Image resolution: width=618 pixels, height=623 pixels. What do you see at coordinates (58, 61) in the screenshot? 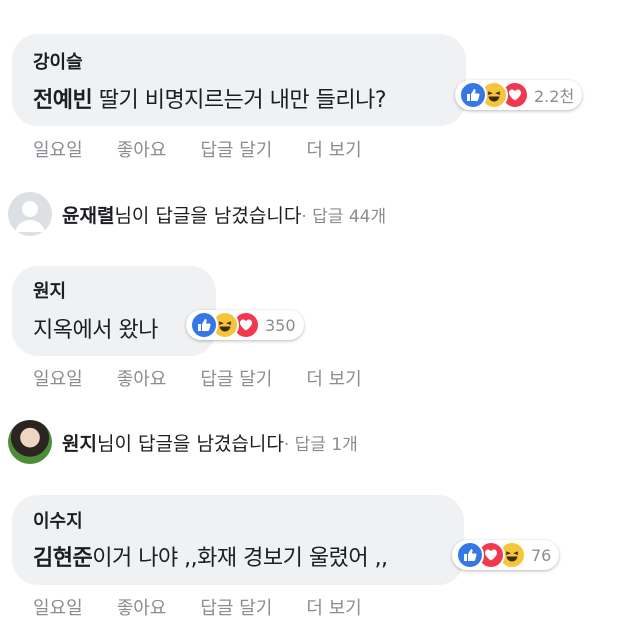
I see `comment-author: 강이슬` at bounding box center [58, 61].